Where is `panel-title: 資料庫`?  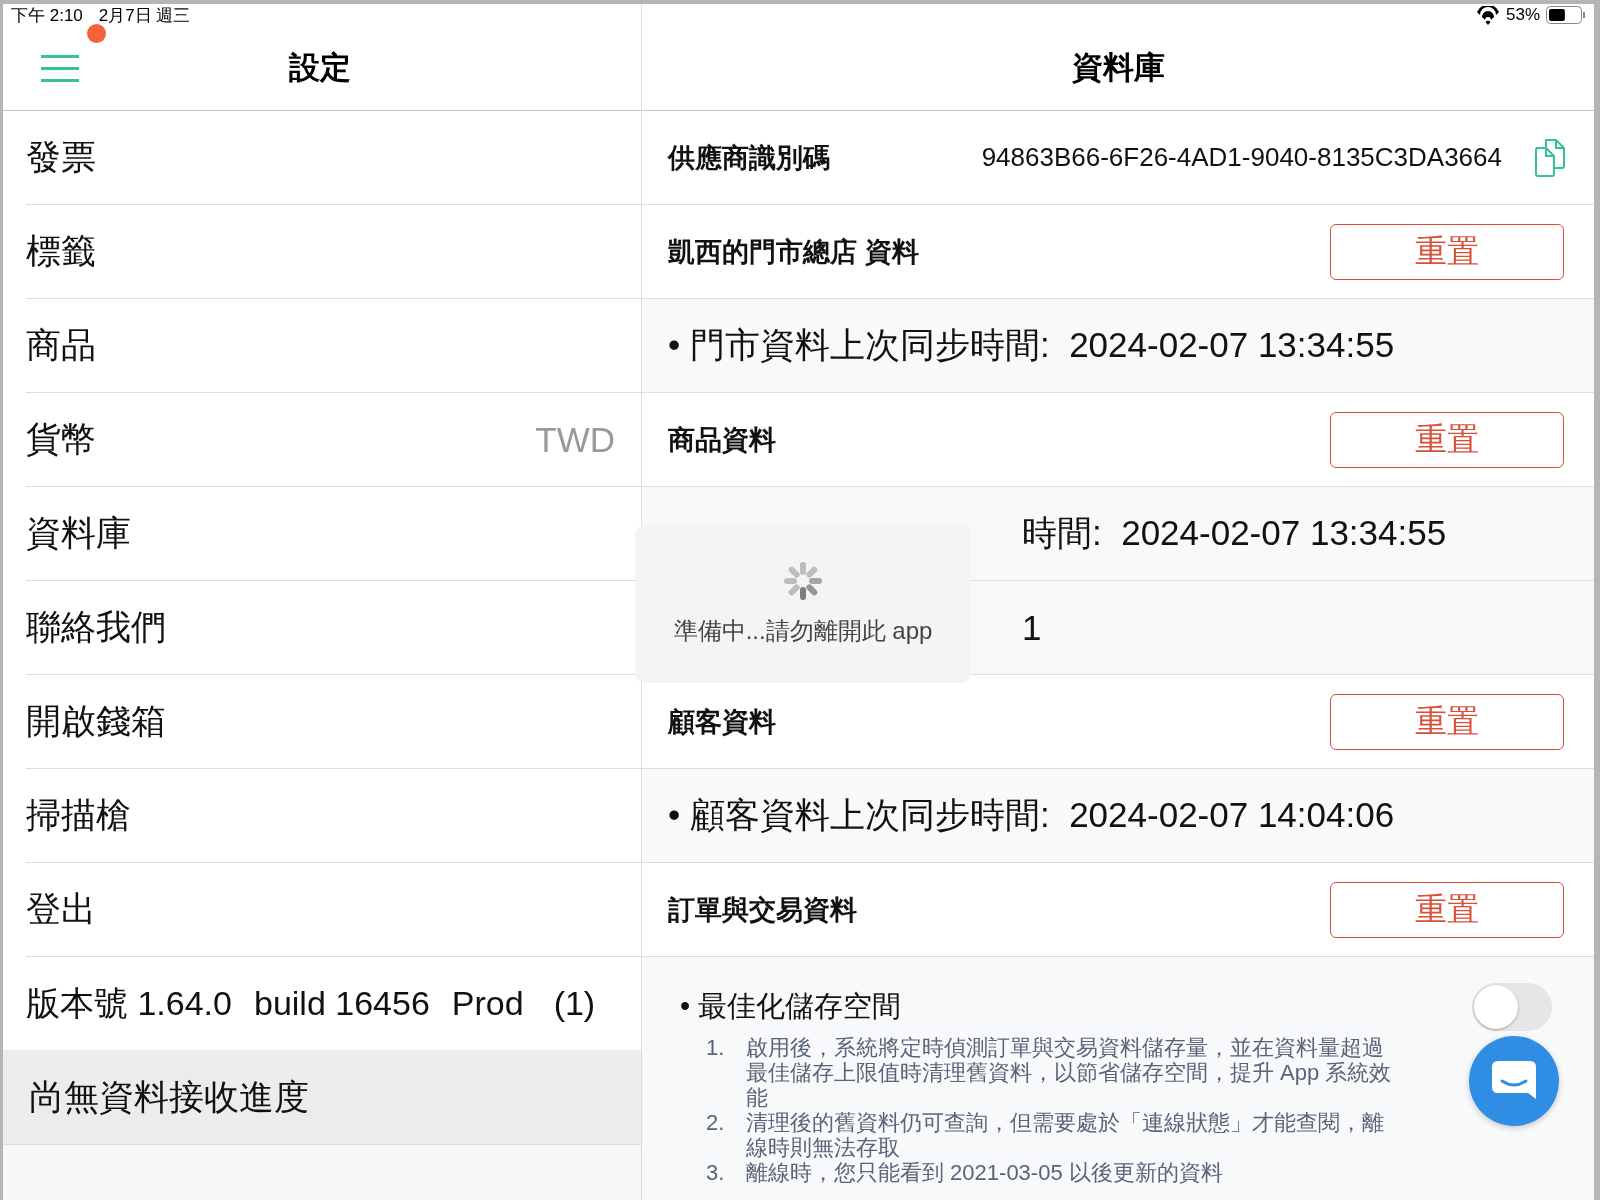 panel-title: 資料庫 is located at coordinates (1118, 68).